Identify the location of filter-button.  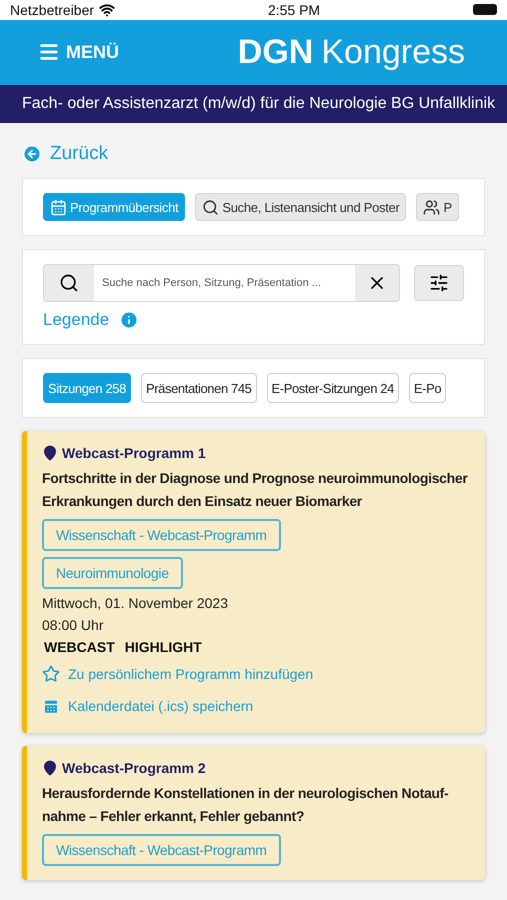
(439, 283).